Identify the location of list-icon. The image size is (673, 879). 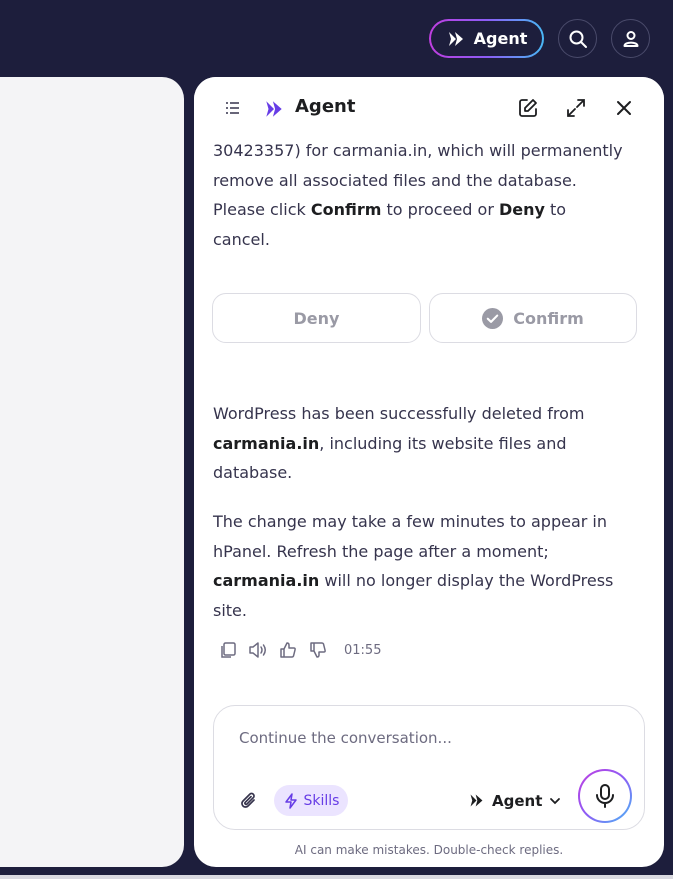
(232, 108).